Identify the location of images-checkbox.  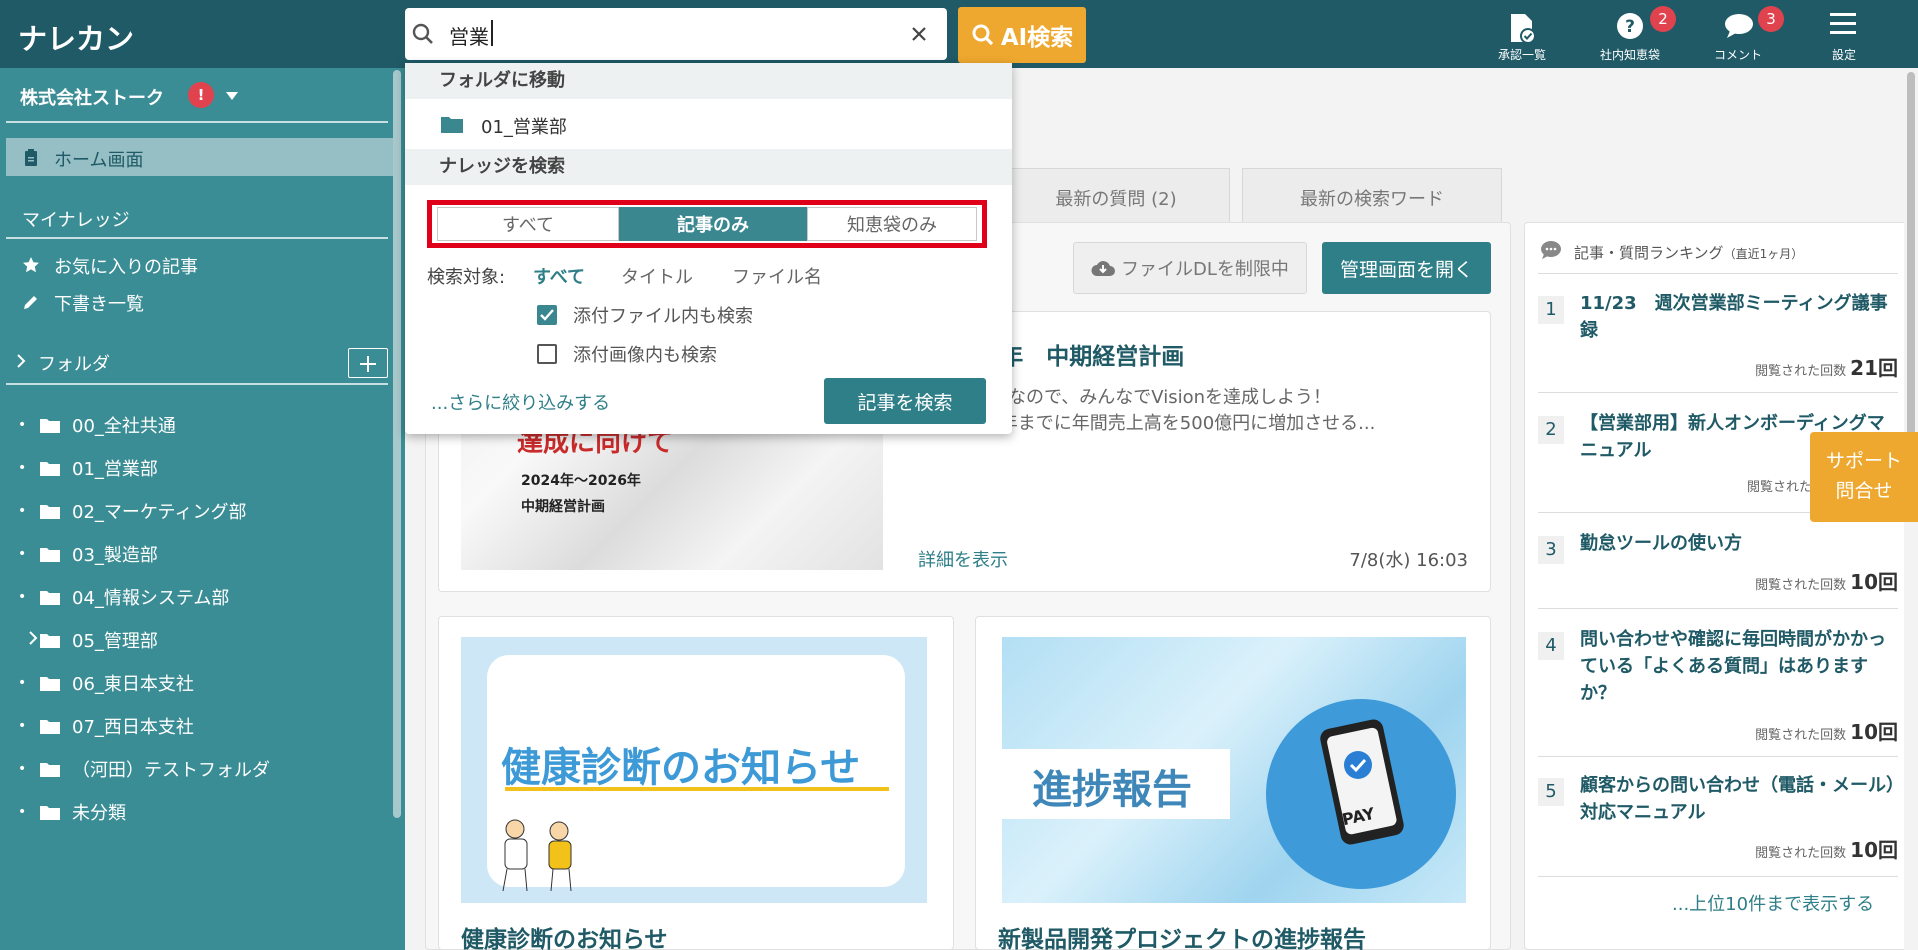
(547, 354).